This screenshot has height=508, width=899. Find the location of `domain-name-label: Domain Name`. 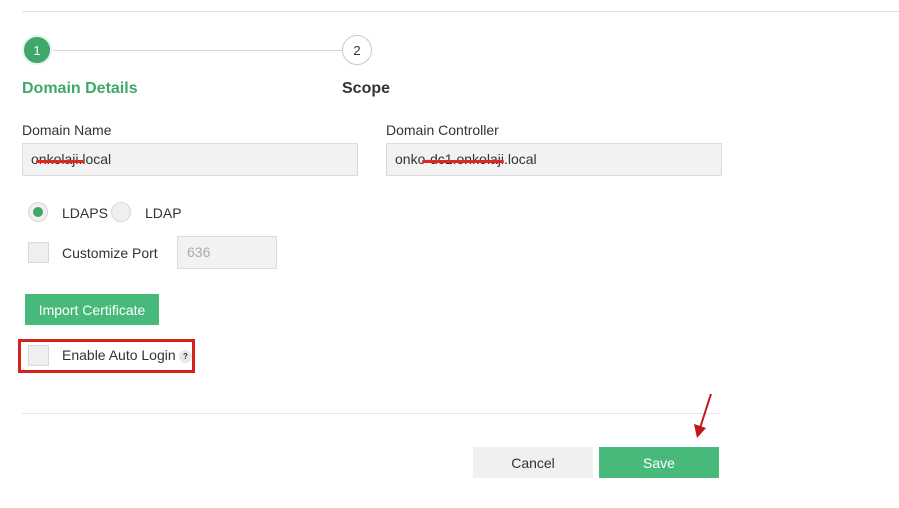

domain-name-label: Domain Name is located at coordinates (67, 130).